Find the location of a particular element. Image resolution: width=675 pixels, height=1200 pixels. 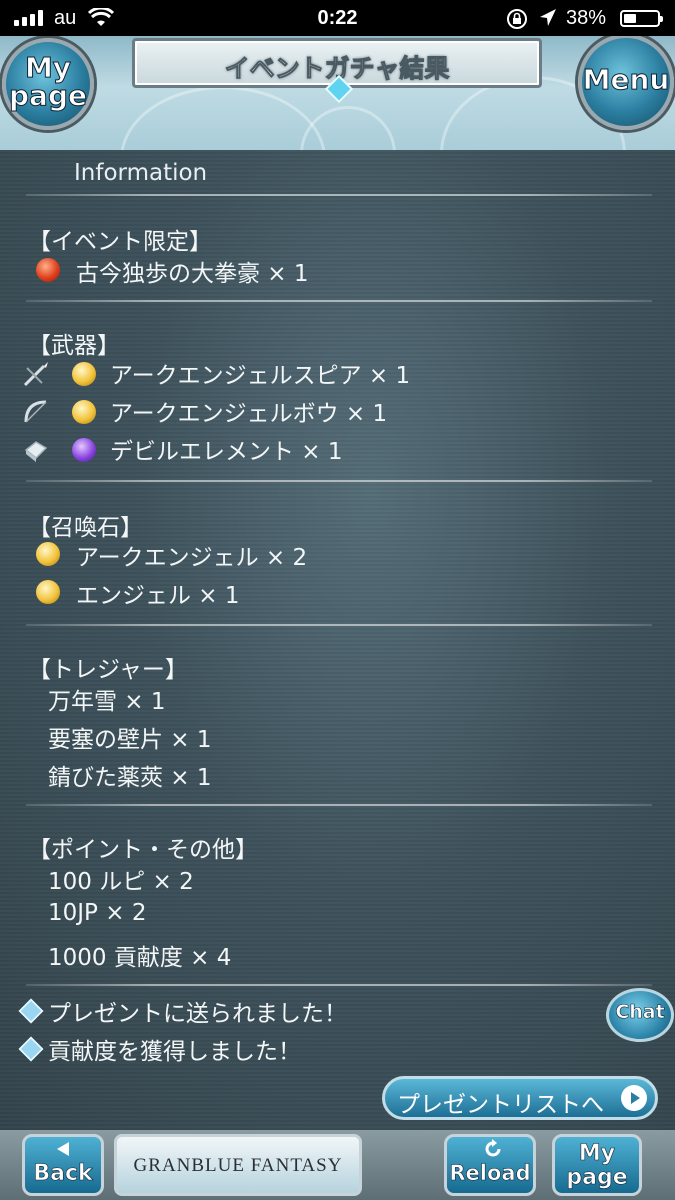

arrow-right-icon is located at coordinates (634, 1098).